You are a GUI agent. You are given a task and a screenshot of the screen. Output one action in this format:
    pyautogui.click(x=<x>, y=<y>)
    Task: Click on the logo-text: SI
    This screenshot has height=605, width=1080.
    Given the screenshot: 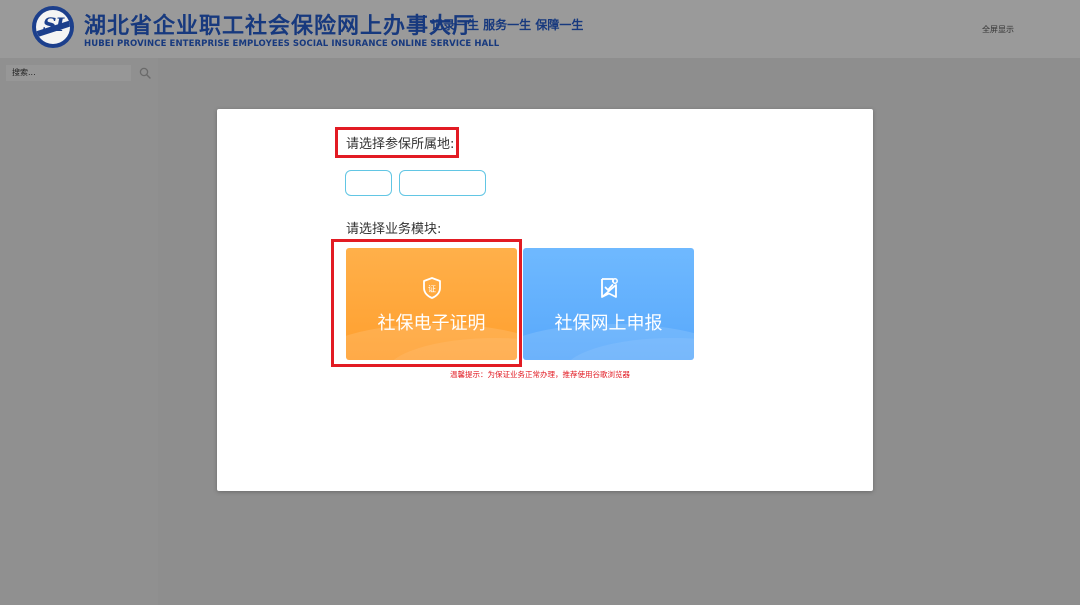 What is the action you would take?
    pyautogui.click(x=53, y=25)
    